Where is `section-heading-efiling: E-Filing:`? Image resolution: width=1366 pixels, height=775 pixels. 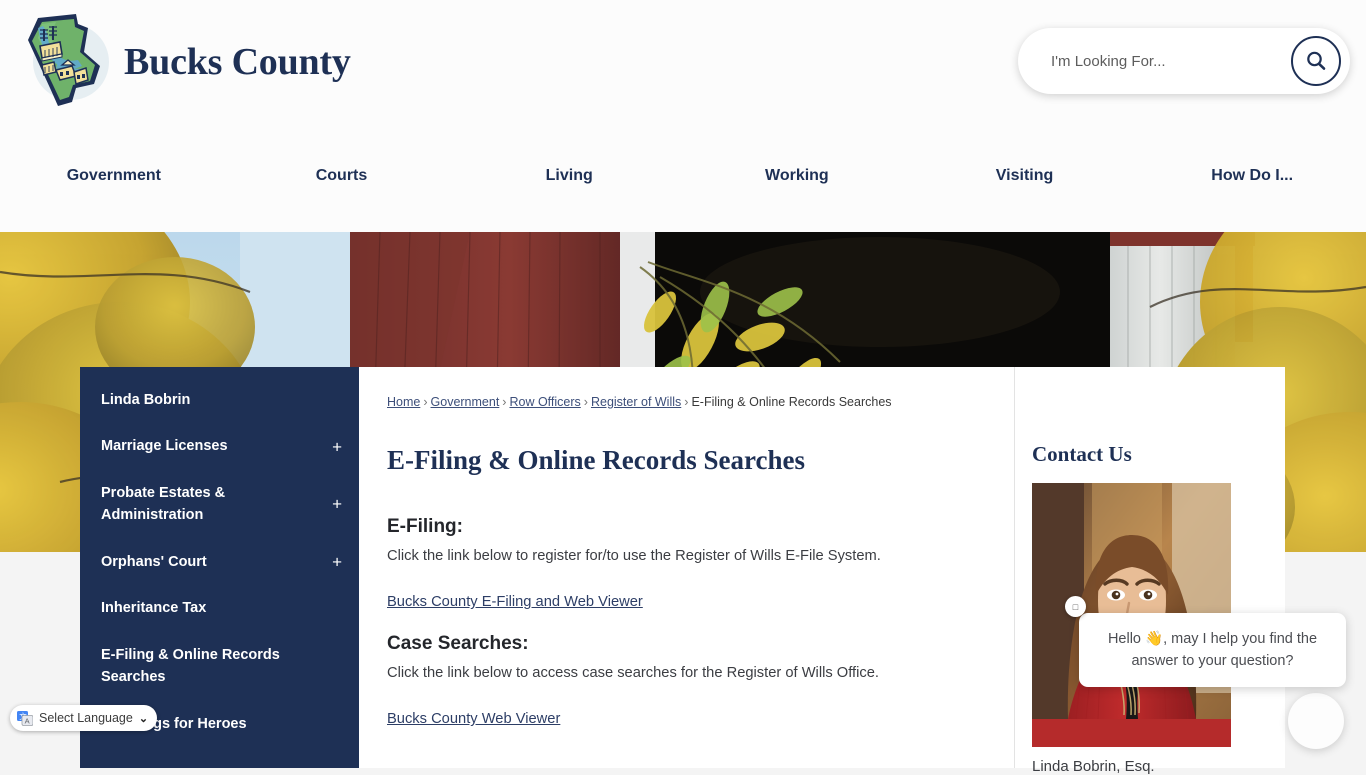
section-heading-efiling: E-Filing: is located at coordinates (425, 526).